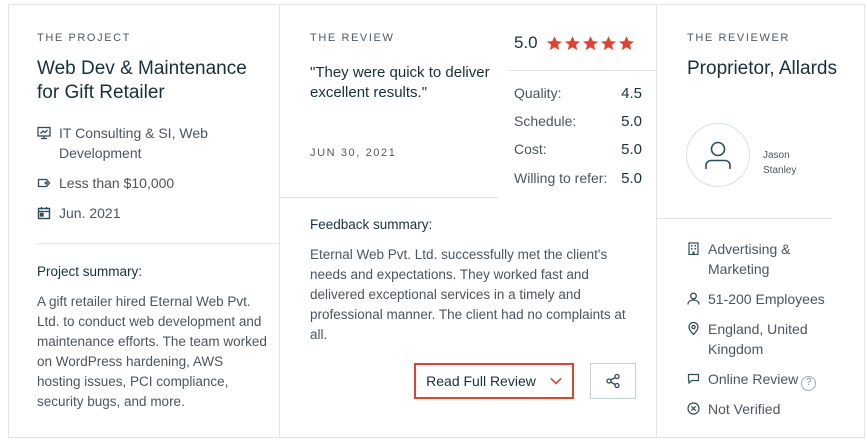  What do you see at coordinates (693, 379) in the screenshot?
I see `chat-bubble-icon` at bounding box center [693, 379].